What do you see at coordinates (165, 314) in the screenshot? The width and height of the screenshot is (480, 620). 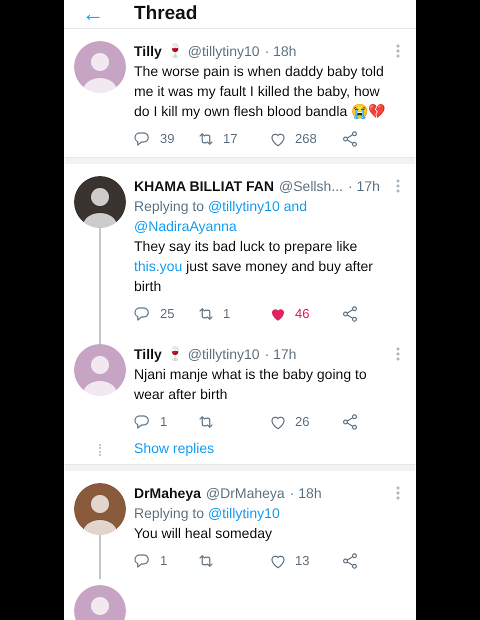 I see `reply-button: 25` at bounding box center [165, 314].